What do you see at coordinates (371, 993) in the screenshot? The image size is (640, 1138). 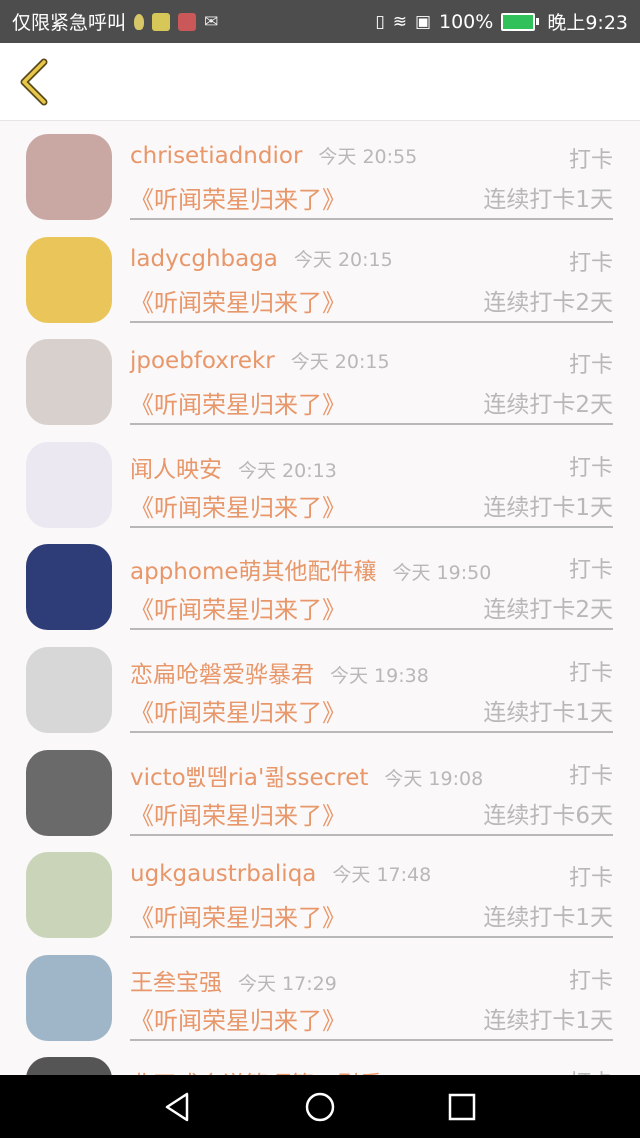 I see `entry-content: 王叁宝强 今天 17:29 打卡《听闻荣星归来了》 连续打卡1天` at bounding box center [371, 993].